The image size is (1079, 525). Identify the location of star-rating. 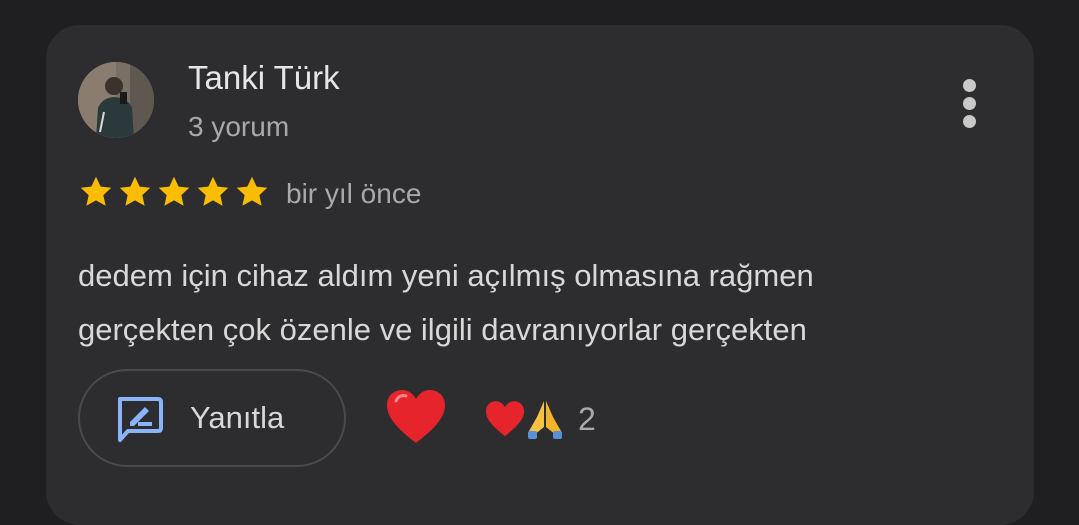
(174, 192).